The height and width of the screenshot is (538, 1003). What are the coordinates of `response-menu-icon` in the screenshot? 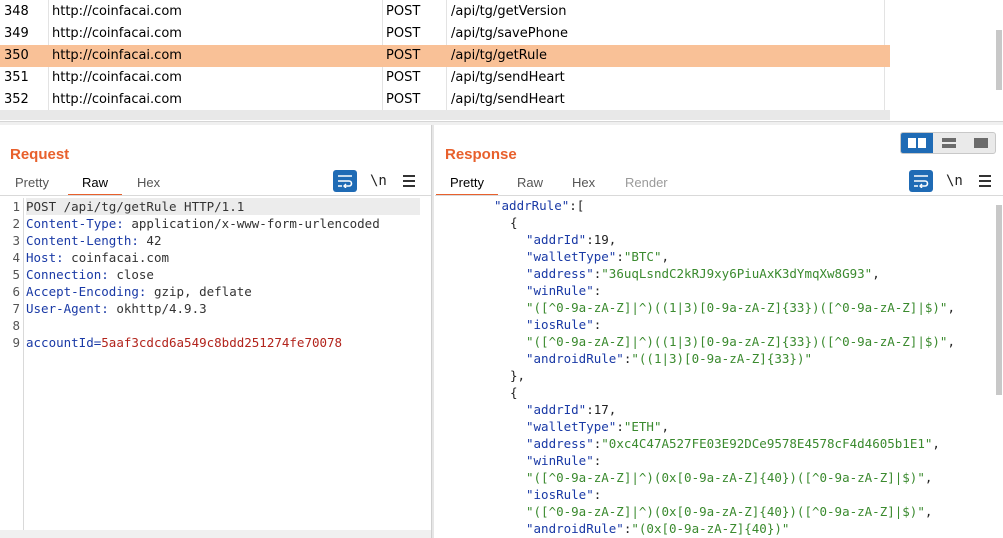 It's located at (985, 181).